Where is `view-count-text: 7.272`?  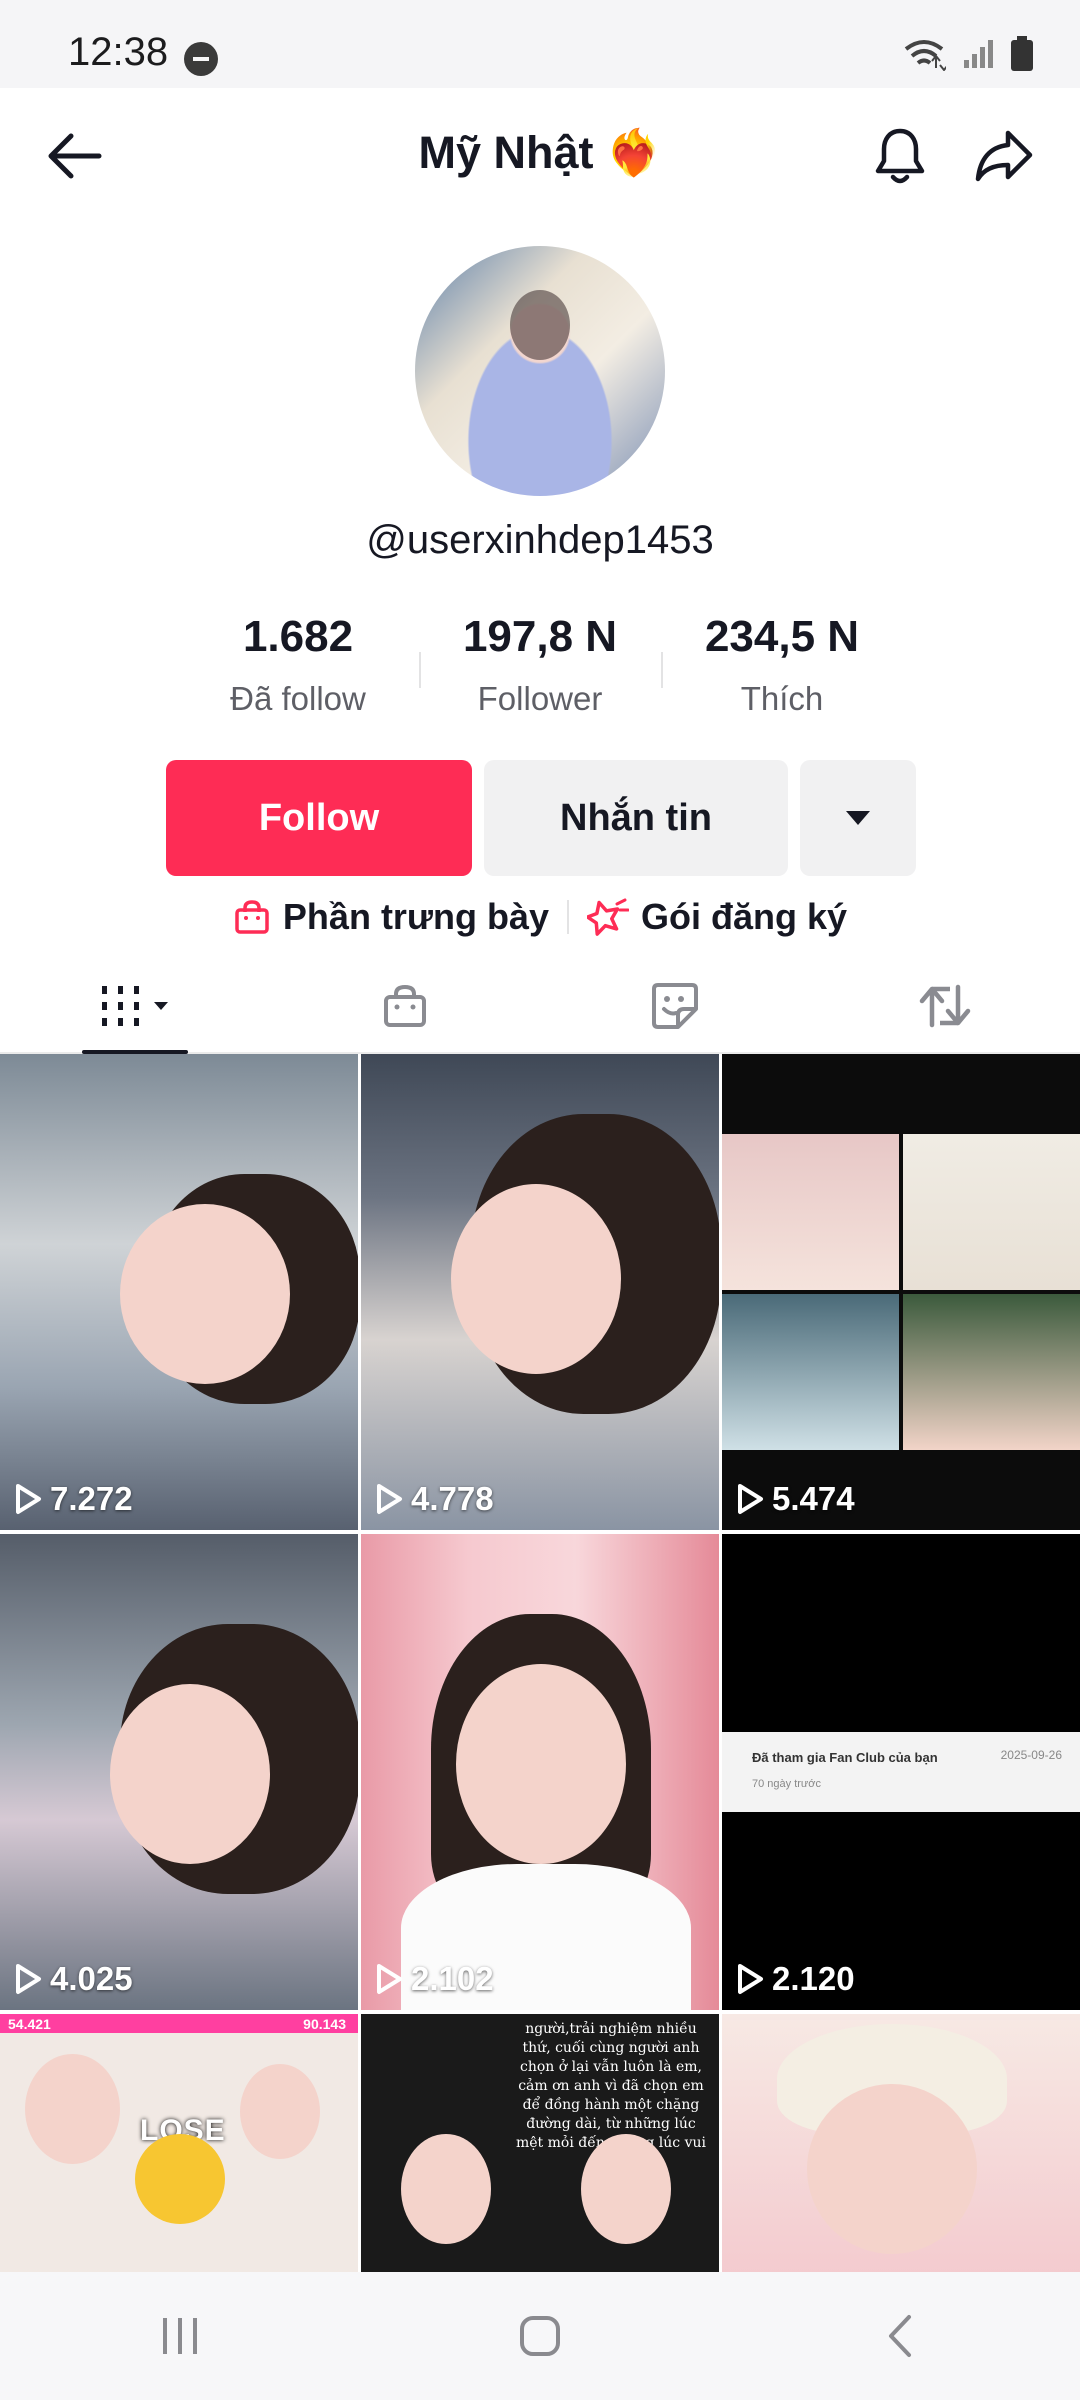
view-count-text: 7.272 is located at coordinates (91, 1498).